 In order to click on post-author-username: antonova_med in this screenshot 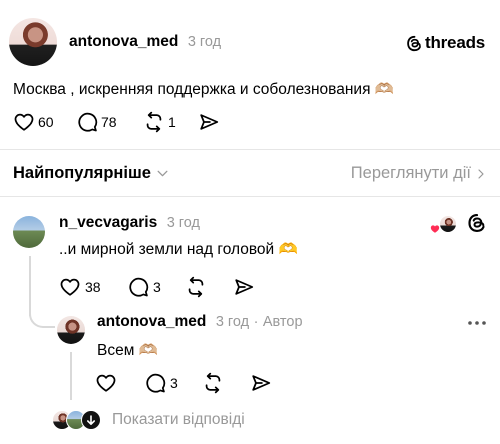, I will do `click(123, 41)`.